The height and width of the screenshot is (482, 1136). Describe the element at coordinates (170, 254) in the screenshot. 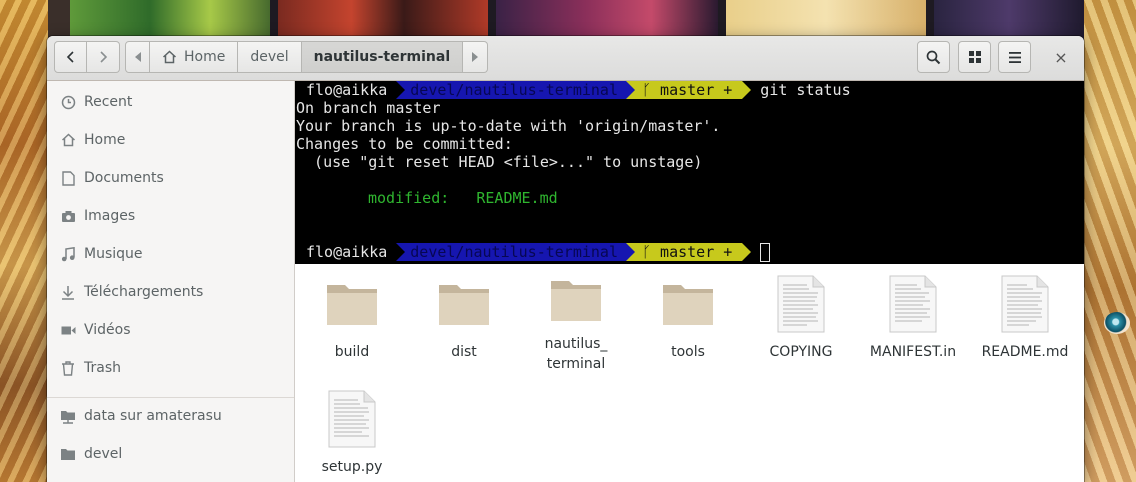

I see `sidebar-item-musique: Musique` at that location.